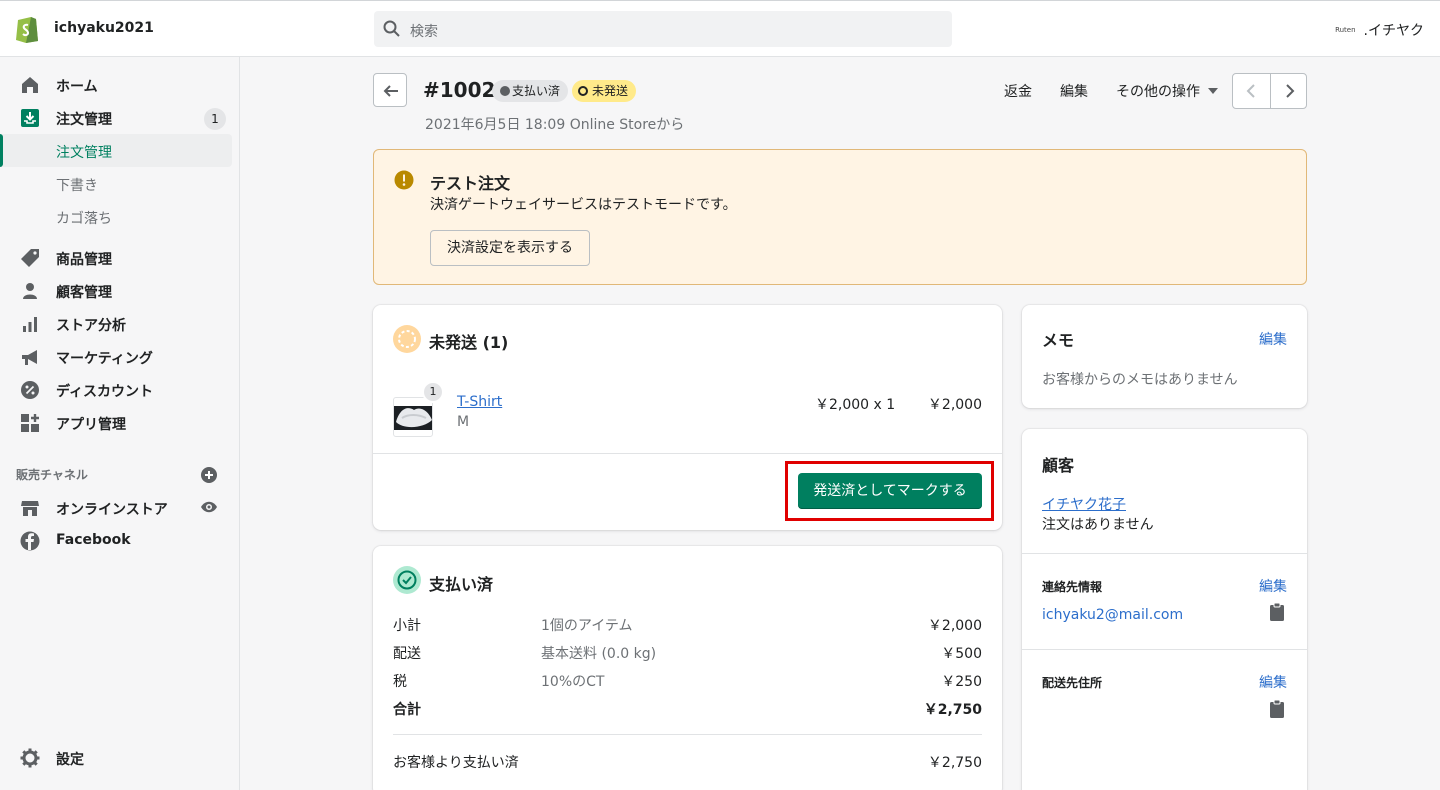 The width and height of the screenshot is (1440, 790). I want to click on sidebar-subitem-label: 注文管理, so click(84, 153).